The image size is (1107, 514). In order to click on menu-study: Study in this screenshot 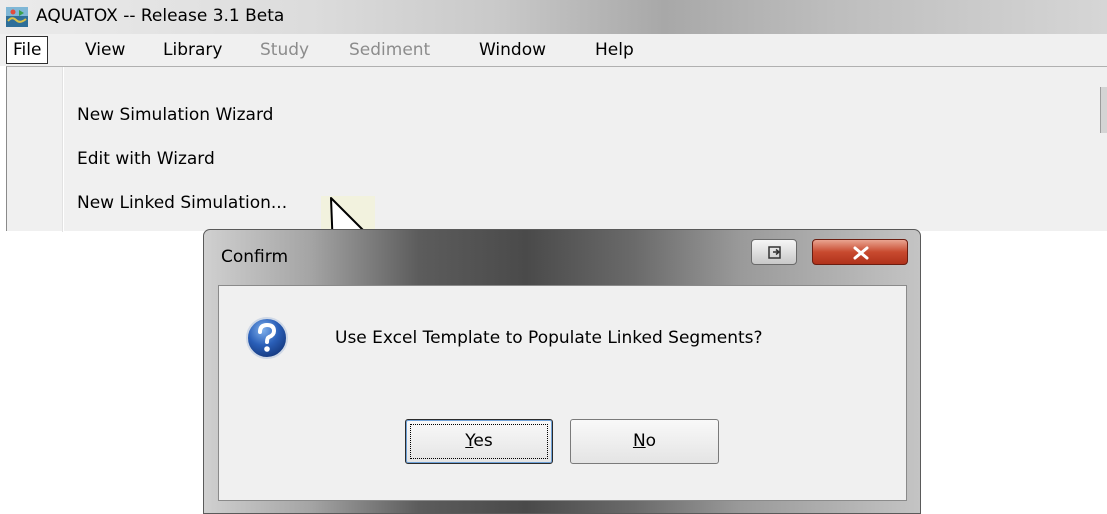, I will do `click(284, 50)`.